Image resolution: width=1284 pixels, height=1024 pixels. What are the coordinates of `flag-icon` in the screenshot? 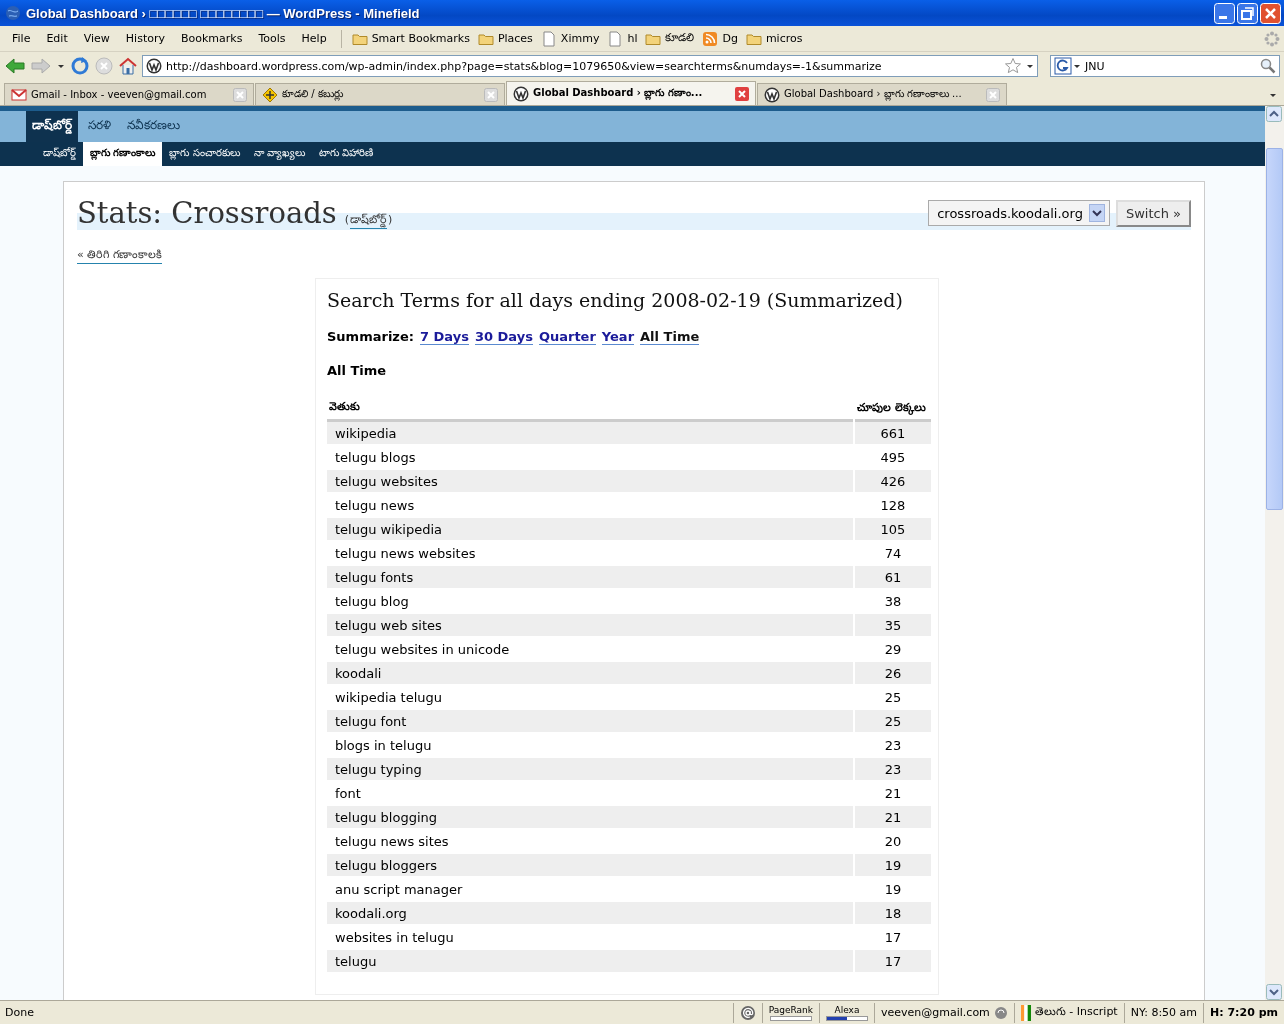 It's located at (1025, 1012).